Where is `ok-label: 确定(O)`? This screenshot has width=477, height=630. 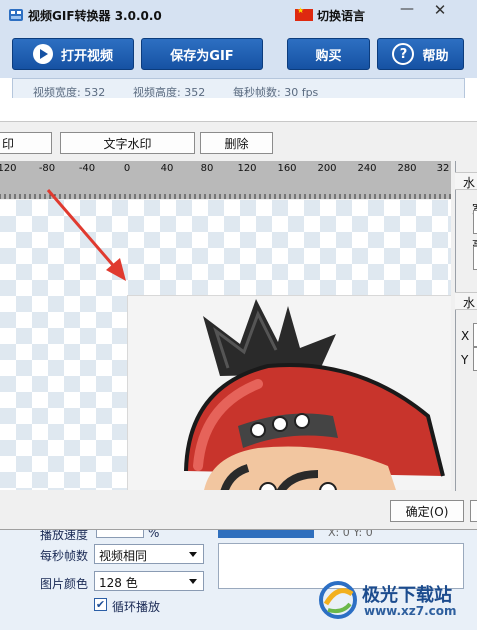
ok-label: 确定(O) is located at coordinates (427, 511).